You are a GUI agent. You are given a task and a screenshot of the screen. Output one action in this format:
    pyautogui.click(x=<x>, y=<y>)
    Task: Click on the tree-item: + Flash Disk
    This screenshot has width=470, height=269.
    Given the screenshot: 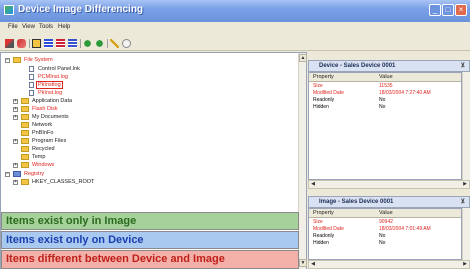 What is the action you would take?
    pyautogui.click(x=145, y=110)
    